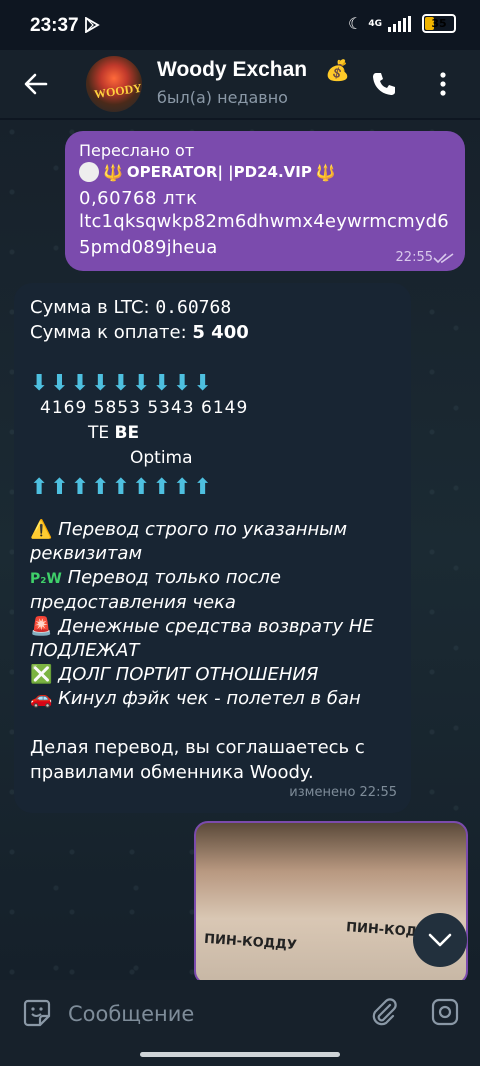 This screenshot has height=1066, width=480. I want to click on forwarded-from-name: OPERATOR| |PD24.VIP, so click(219, 172).